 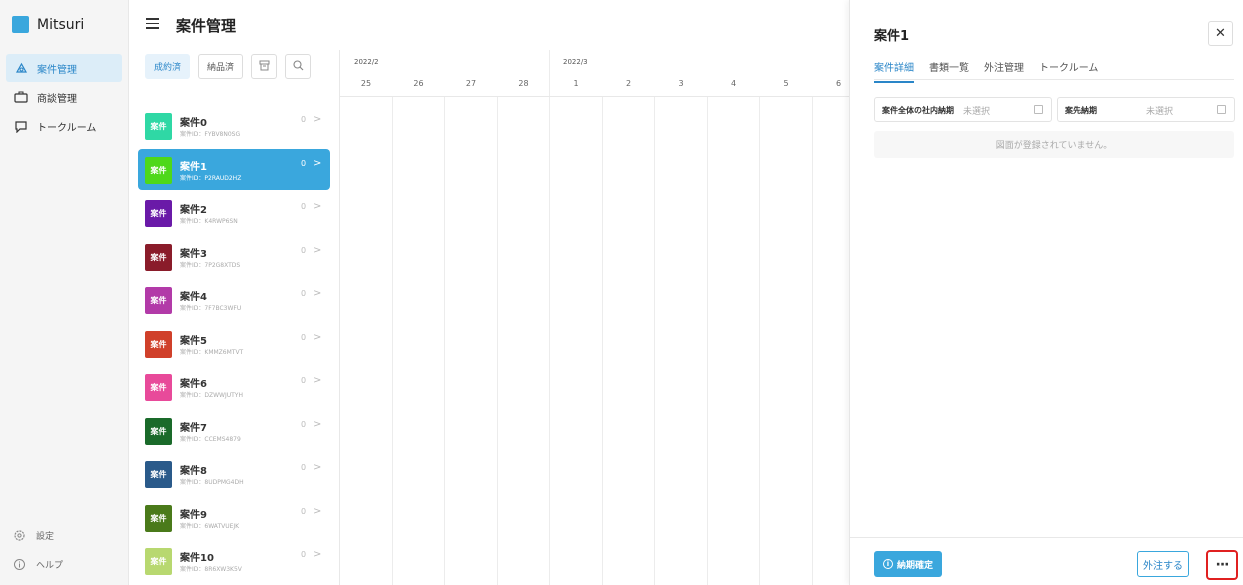 What do you see at coordinates (212, 352) in the screenshot?
I see `case-id: 案件ID：KMMZ6MTVT` at bounding box center [212, 352].